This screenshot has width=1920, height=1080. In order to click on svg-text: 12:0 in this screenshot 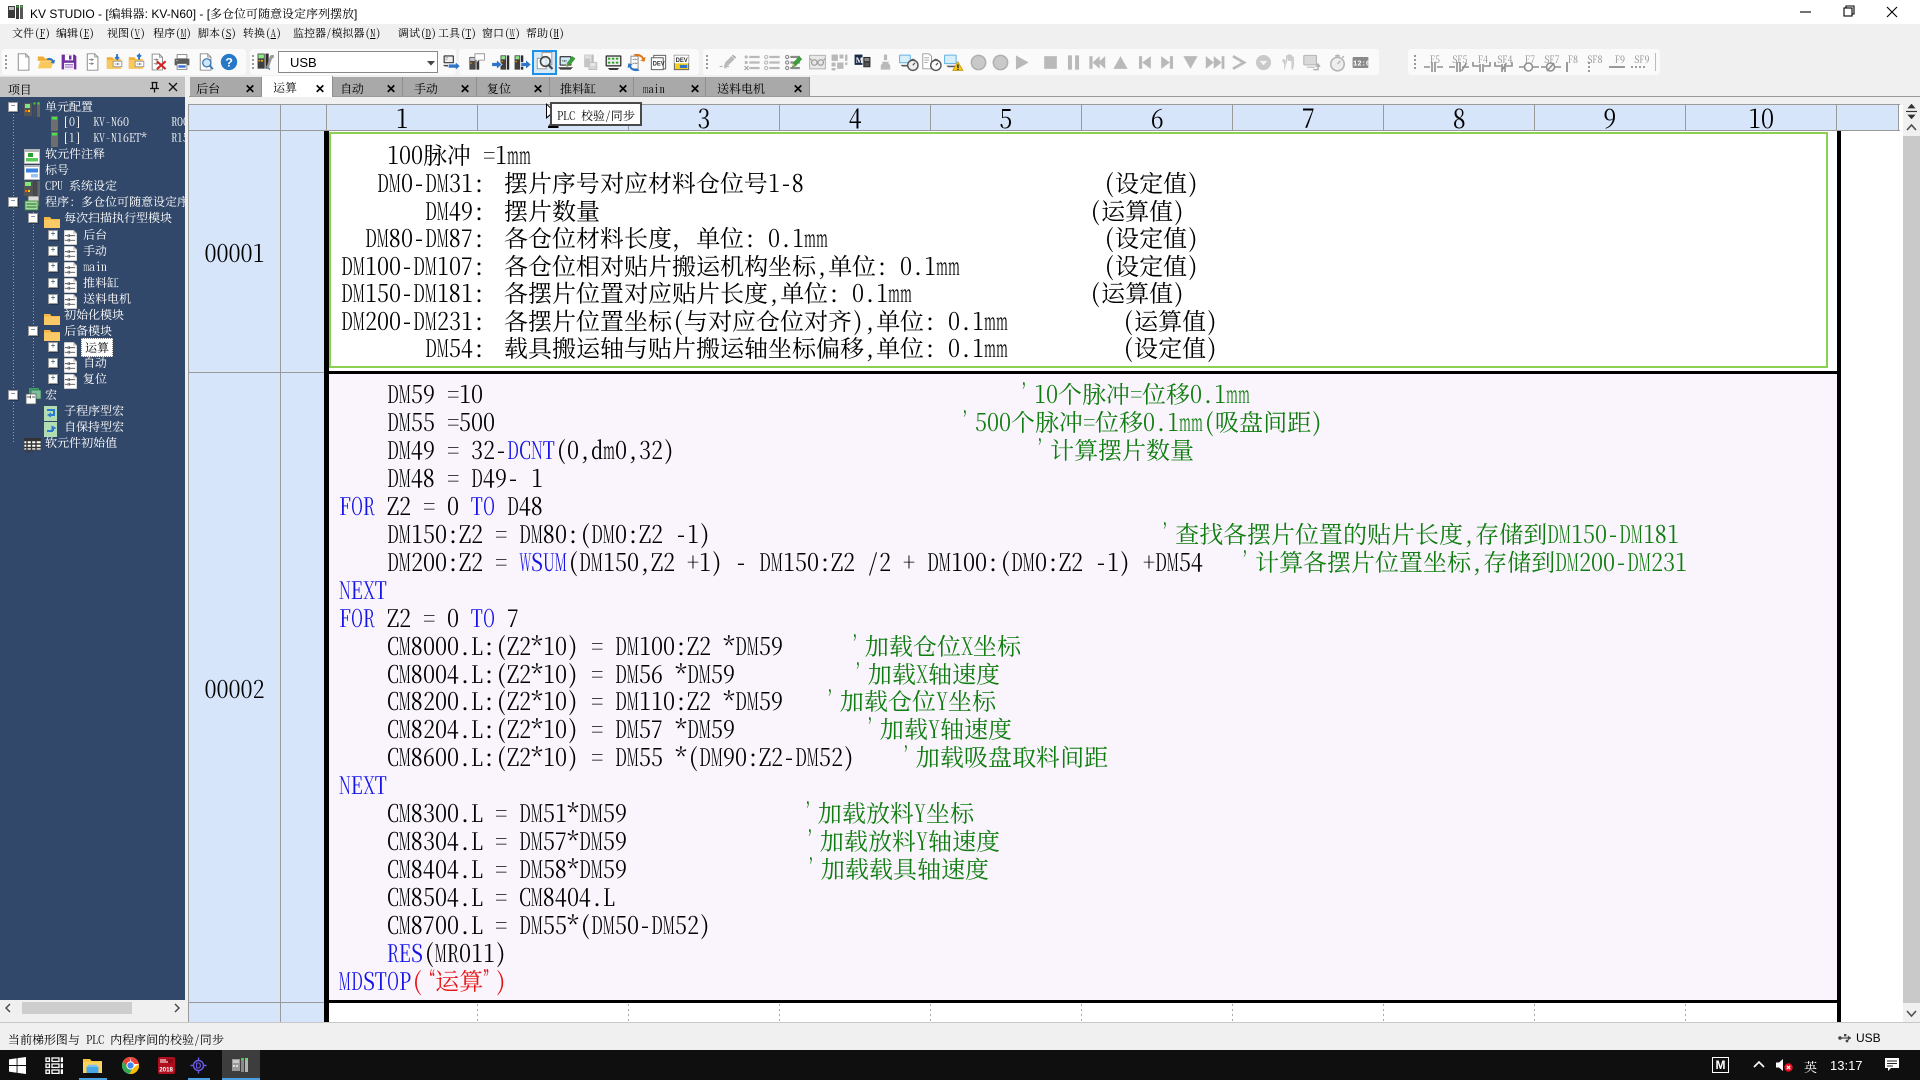, I will do `click(1361, 65)`.